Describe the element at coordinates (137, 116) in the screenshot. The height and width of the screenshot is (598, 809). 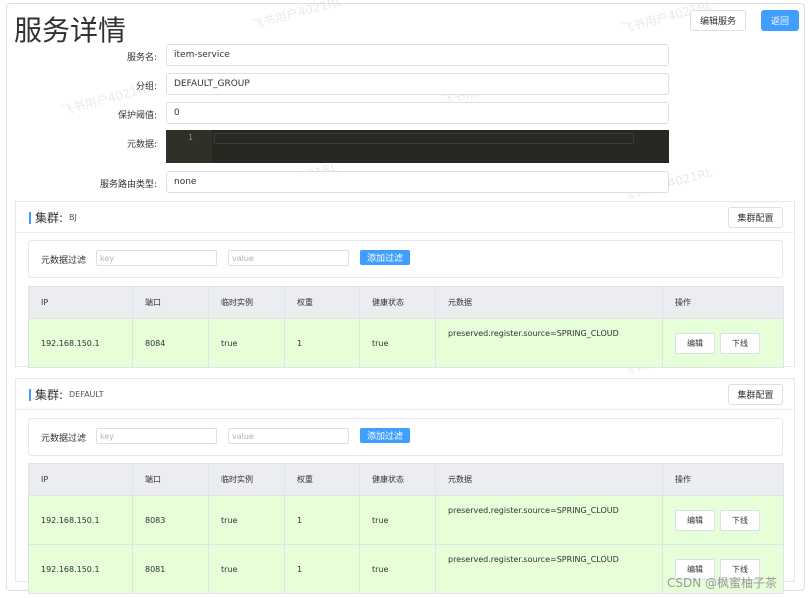
I see `protect-threshold-label: 保护阈值:` at that location.